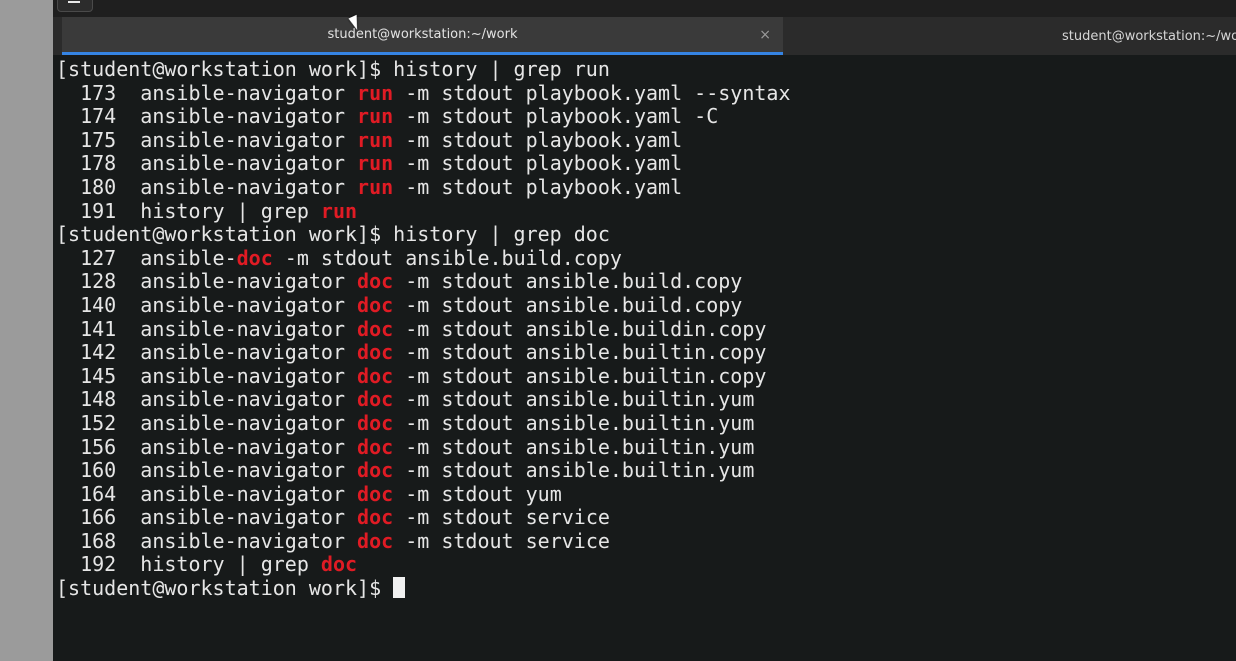 The image size is (1236, 661). What do you see at coordinates (188, 564) in the screenshot?
I see `terminal-text: 192 history | grep` at bounding box center [188, 564].